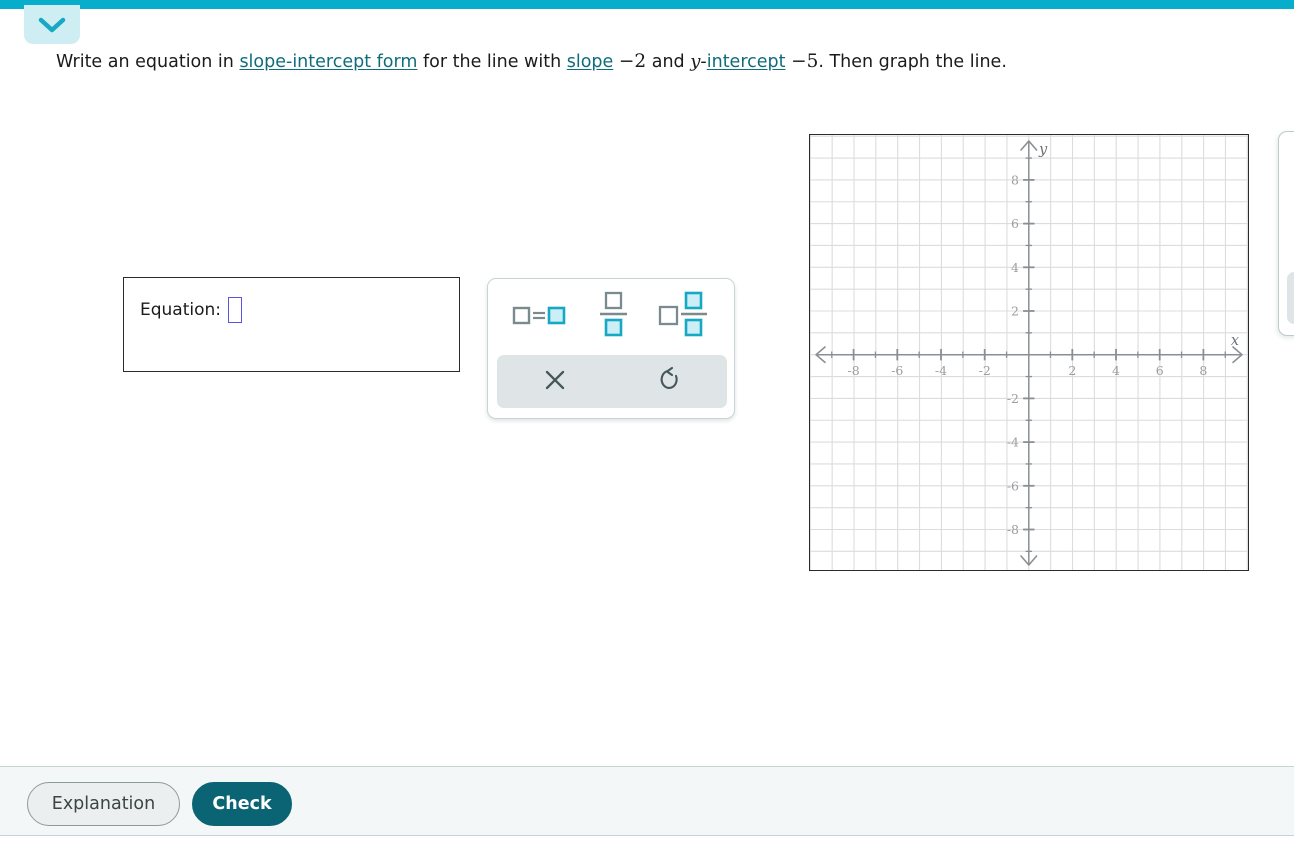 The image size is (1294, 842). Describe the element at coordinates (897, 370) in the screenshot. I see `x-tick-label: -6` at that location.